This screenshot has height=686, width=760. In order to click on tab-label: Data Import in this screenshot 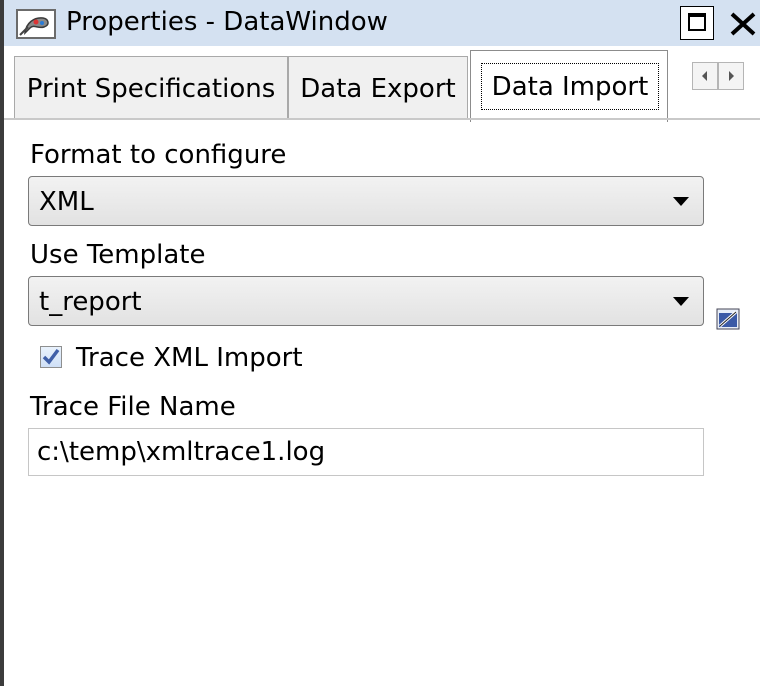, I will do `click(570, 86)`.